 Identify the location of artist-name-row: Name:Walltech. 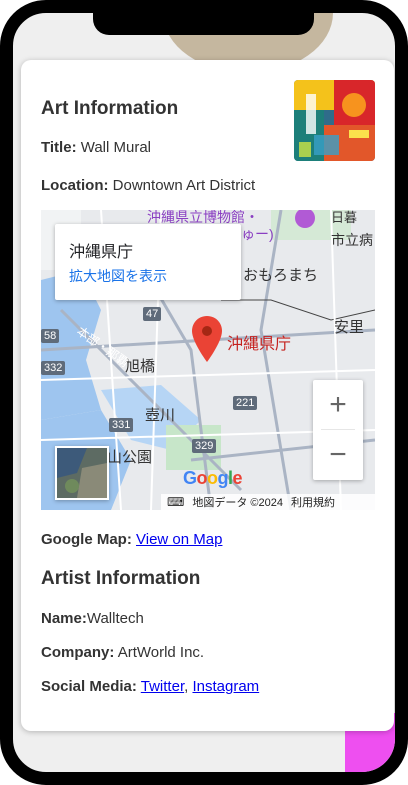
(92, 618).